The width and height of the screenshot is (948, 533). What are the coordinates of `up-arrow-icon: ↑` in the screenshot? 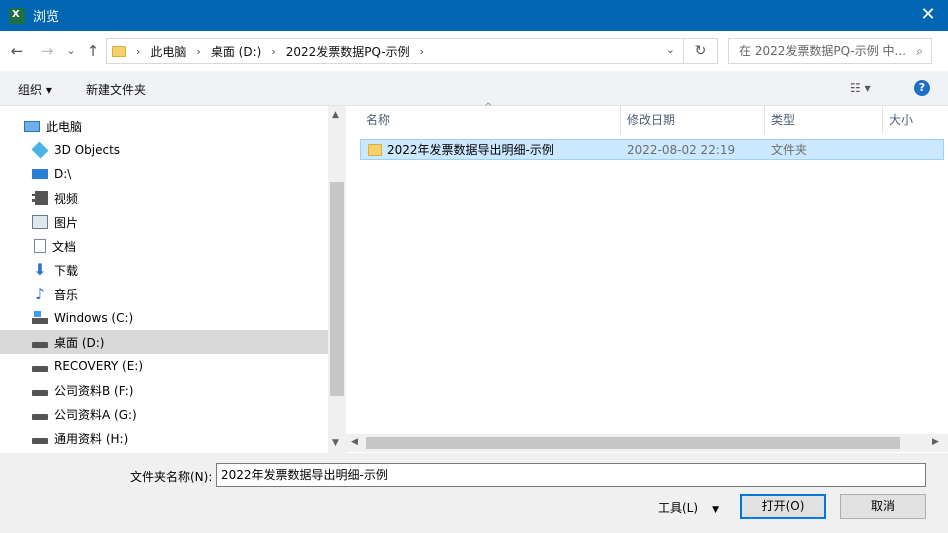 It's located at (93, 51).